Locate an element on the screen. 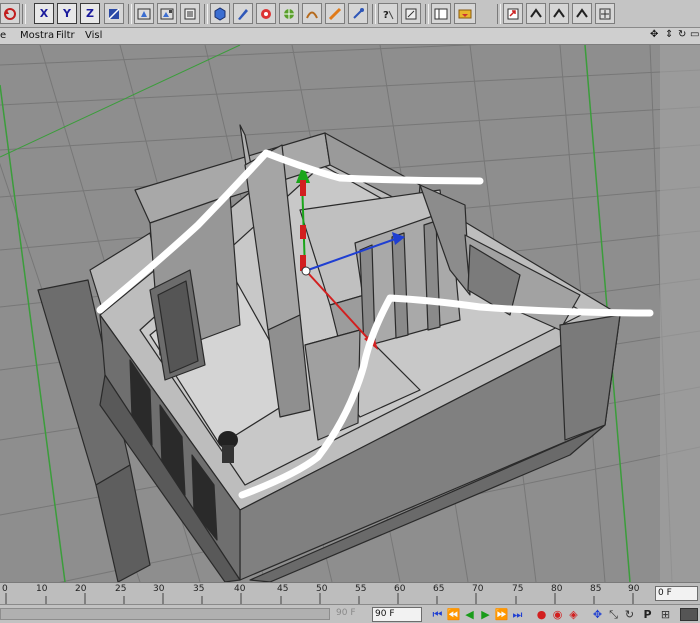 Image resolution: width=700 pixels, height=623 pixels. scene-import-icon is located at coordinates (465, 13).